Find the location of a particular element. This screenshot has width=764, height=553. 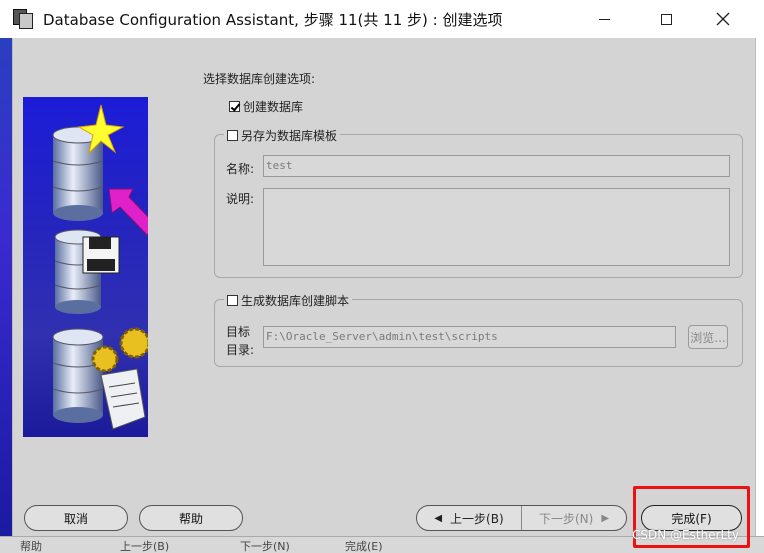

create-database-label: 创建数据库 is located at coordinates (273, 107).